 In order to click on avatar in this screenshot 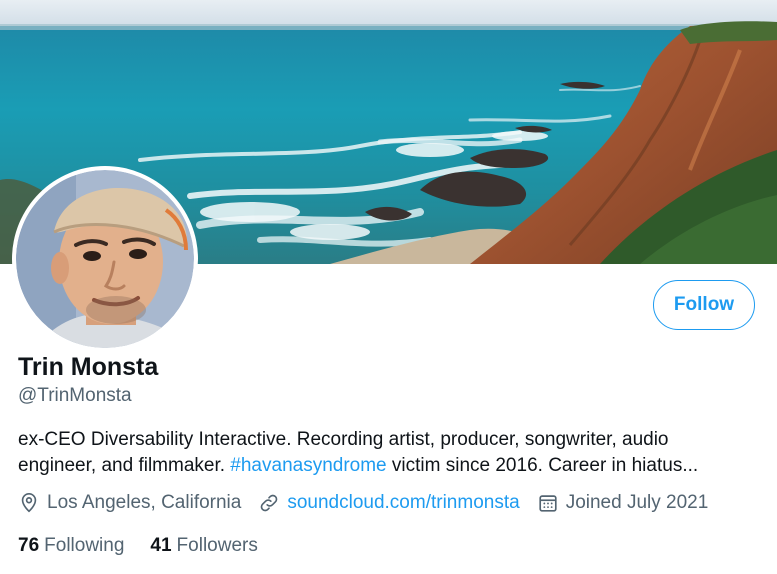, I will do `click(105, 259)`.